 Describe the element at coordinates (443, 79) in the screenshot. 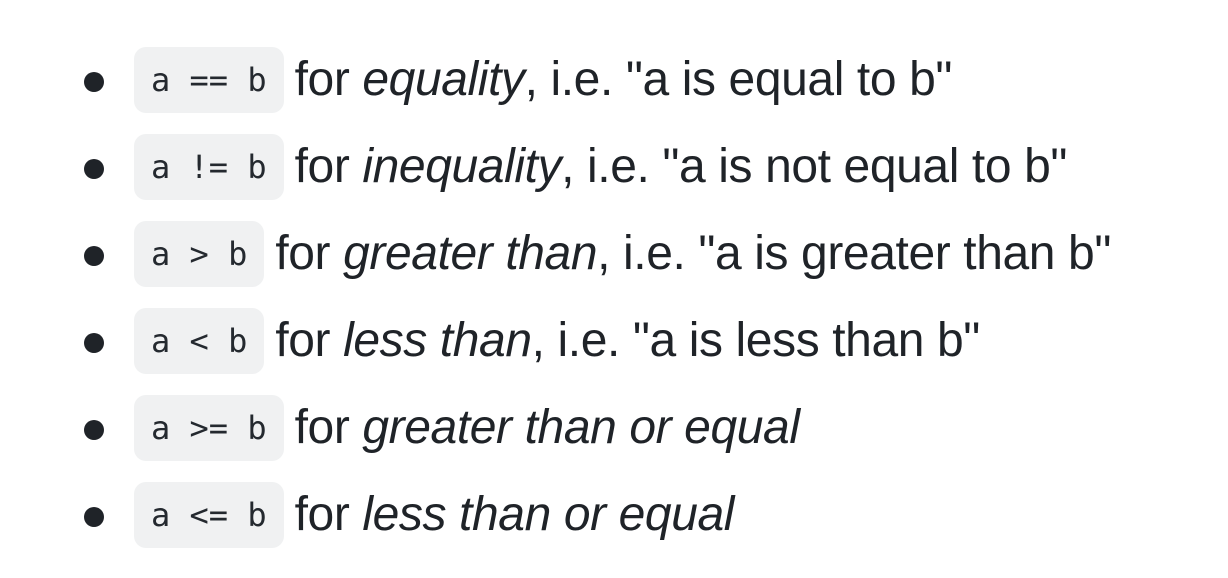

I see `operator-term: equality` at that location.